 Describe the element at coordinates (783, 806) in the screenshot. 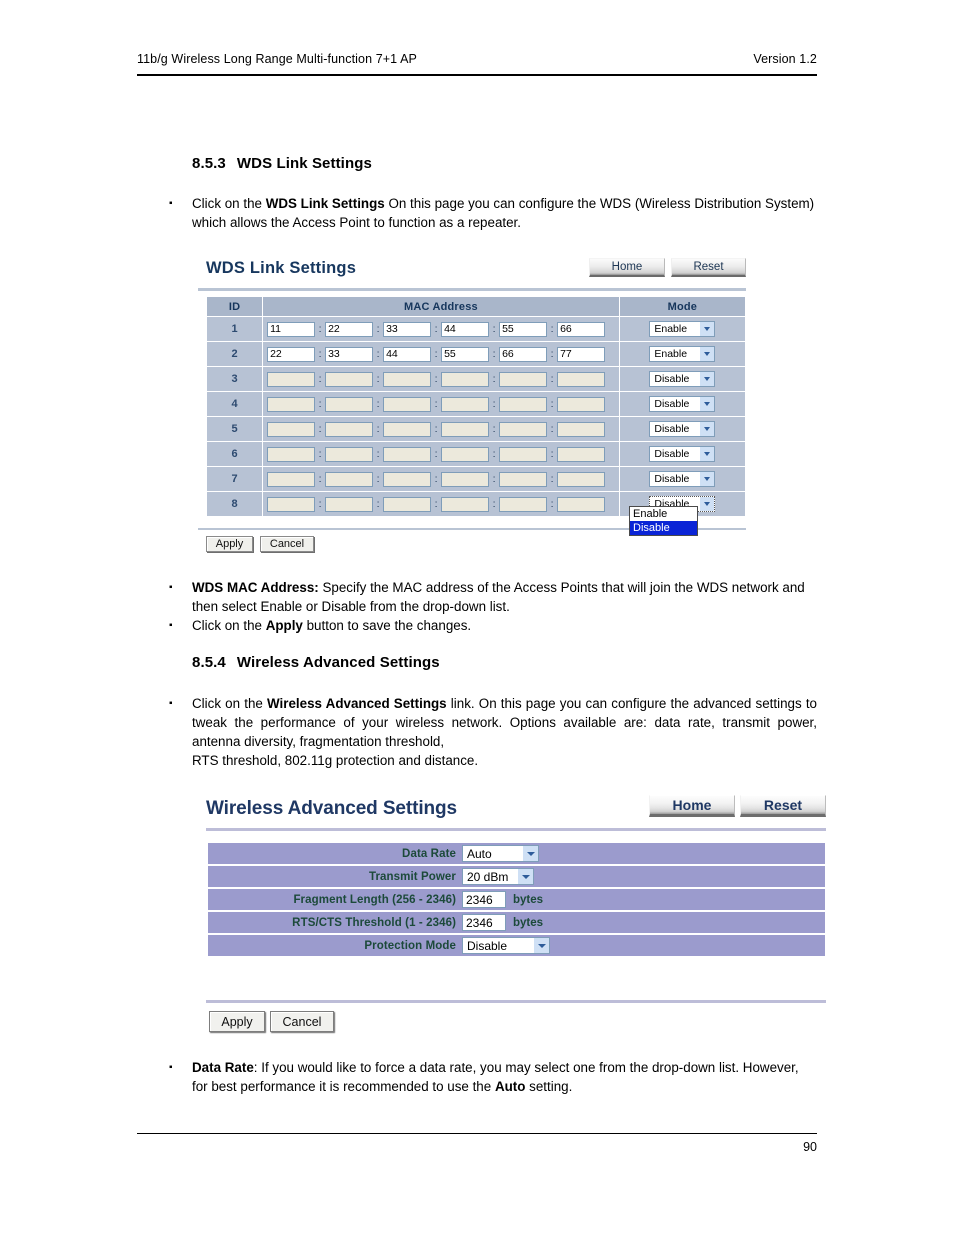

I see `advanced-reset-button: Reset` at that location.